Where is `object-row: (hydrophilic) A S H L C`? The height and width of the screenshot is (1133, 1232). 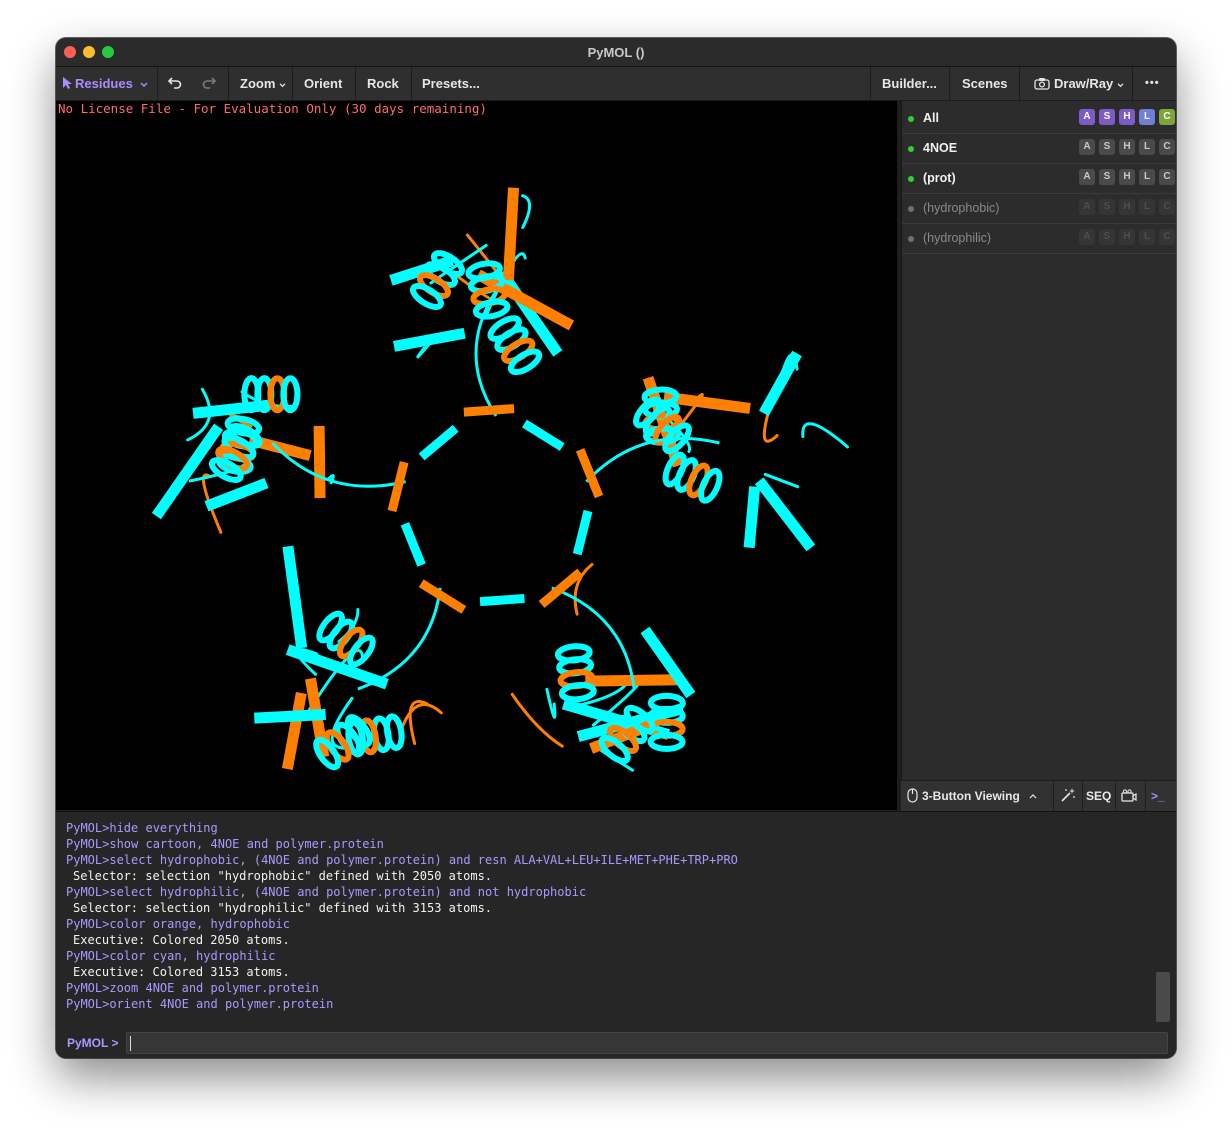
object-row: (hydrophilic) A S H L C is located at coordinates (1039, 239).